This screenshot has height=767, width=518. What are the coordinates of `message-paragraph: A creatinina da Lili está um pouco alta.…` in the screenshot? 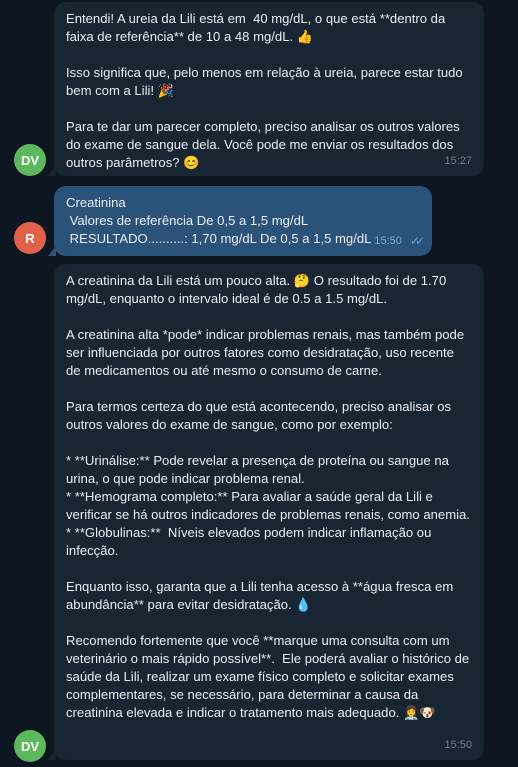 It's located at (258, 289).